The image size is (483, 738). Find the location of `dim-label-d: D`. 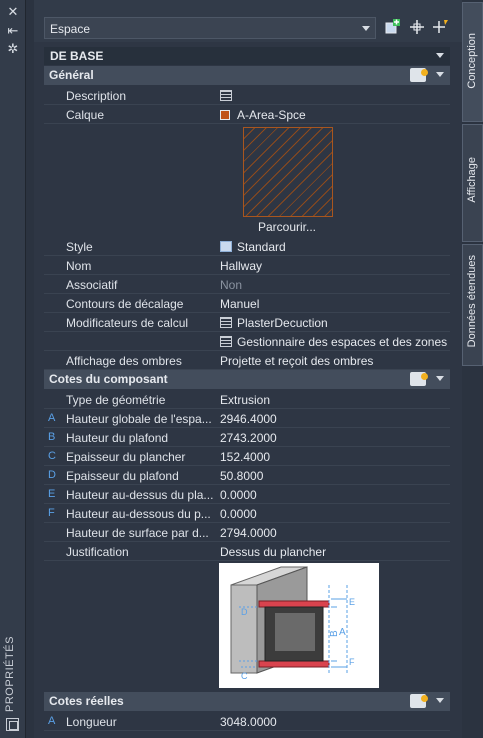

dim-label-d: D is located at coordinates (244, 612).